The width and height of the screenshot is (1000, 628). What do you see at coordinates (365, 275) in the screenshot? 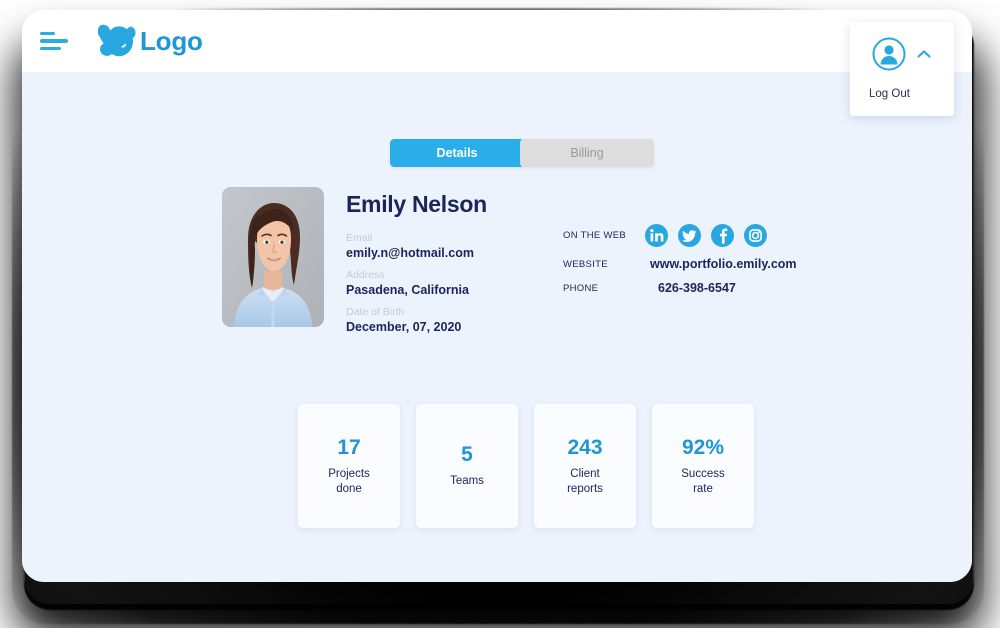
I see `field-address-label: Address` at bounding box center [365, 275].